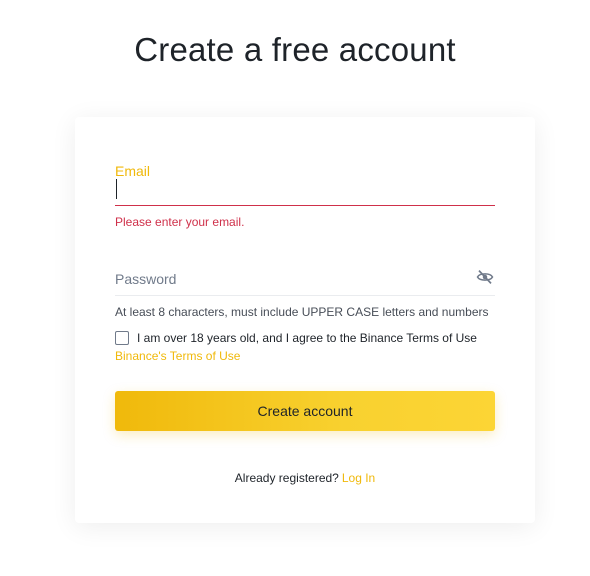 Image resolution: width=590 pixels, height=576 pixels. Describe the element at coordinates (145, 279) in the screenshot. I see `password-field: Password` at that location.